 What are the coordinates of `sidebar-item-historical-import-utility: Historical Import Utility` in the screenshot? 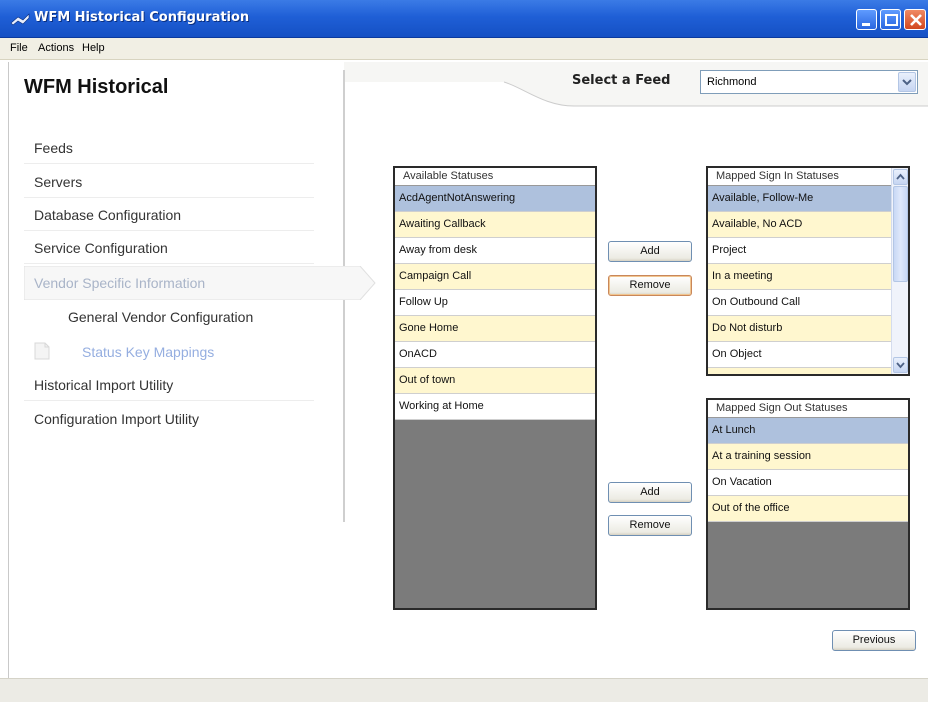 It's located at (169, 385).